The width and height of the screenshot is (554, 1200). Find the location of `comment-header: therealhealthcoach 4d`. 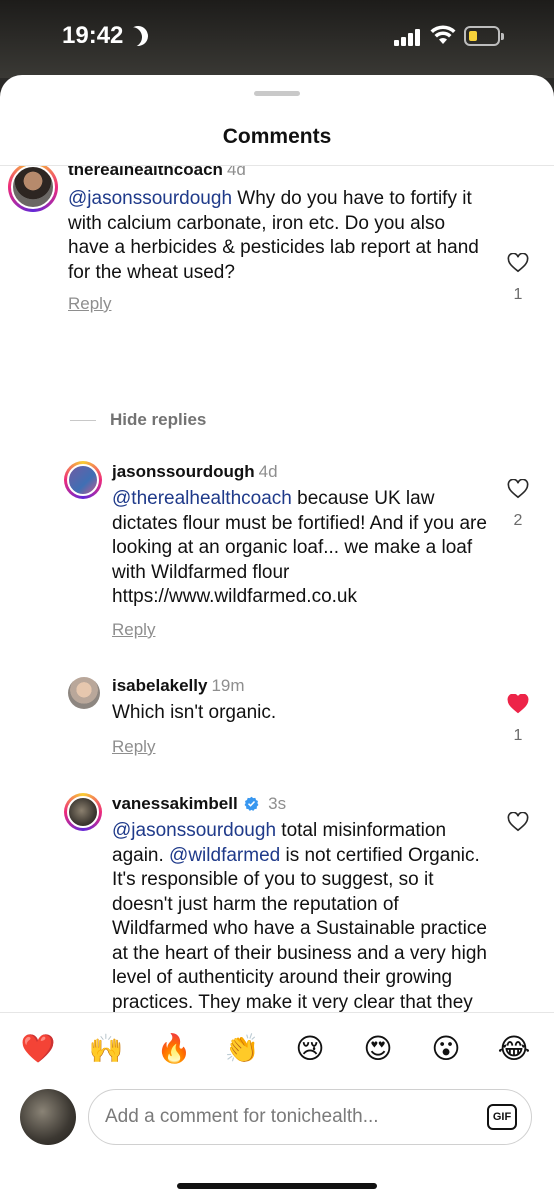

comment-header: therealhealthcoach 4d is located at coordinates (157, 173).